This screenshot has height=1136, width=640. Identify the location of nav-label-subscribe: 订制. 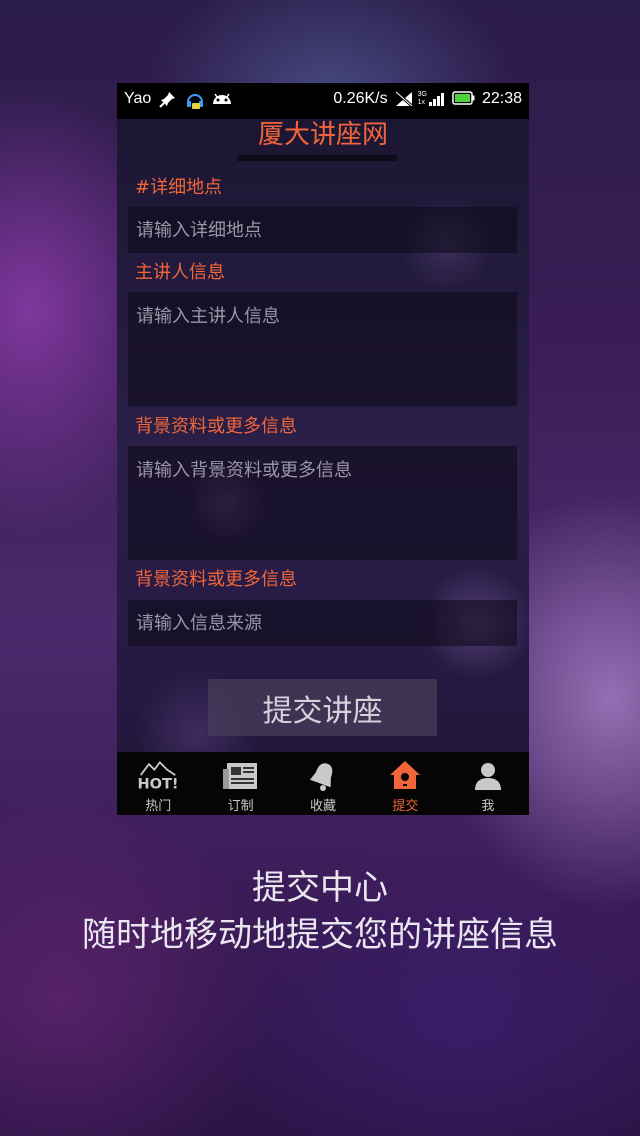
(240, 806).